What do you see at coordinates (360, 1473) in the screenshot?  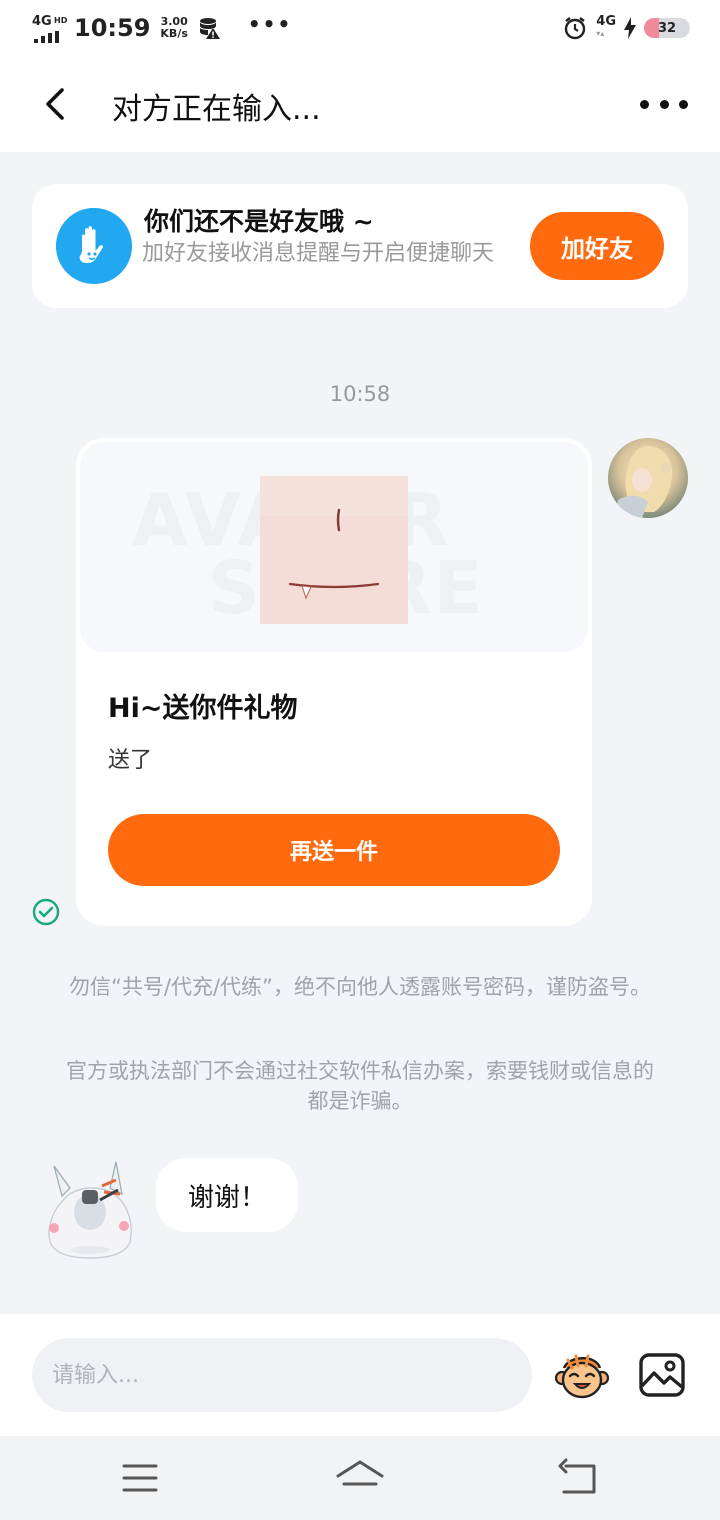 I see `home-icon` at bounding box center [360, 1473].